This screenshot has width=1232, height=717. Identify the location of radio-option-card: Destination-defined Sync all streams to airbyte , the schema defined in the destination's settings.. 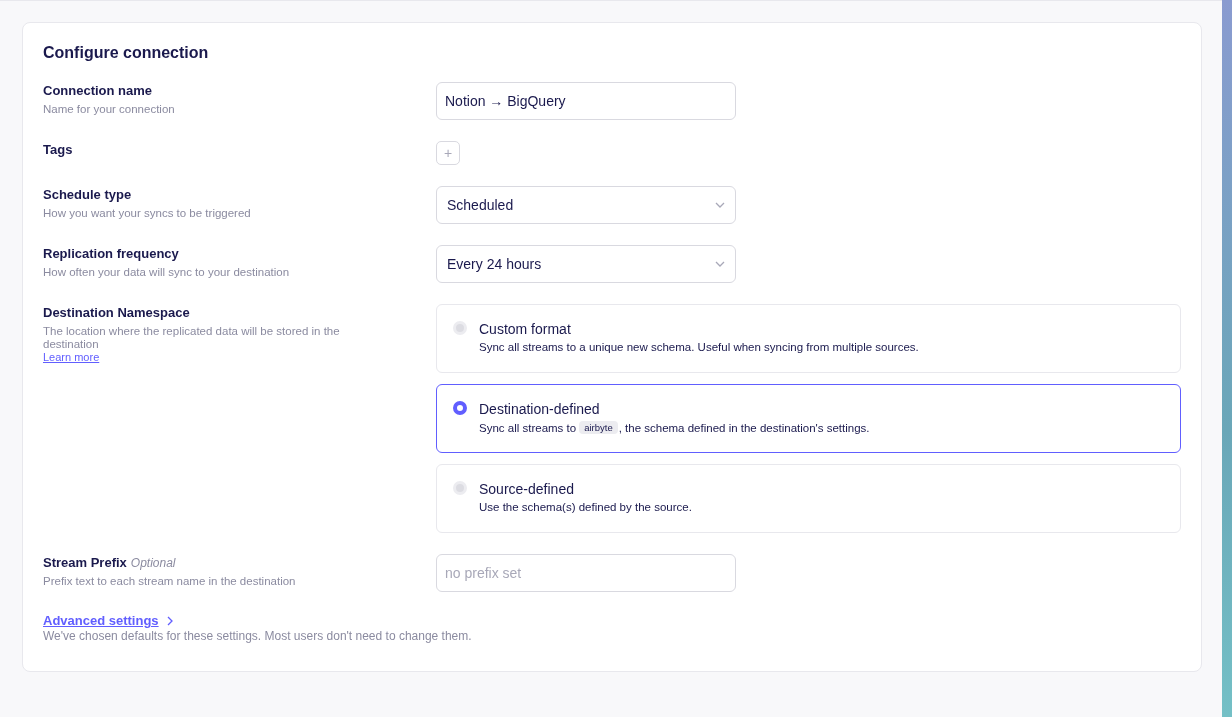
(808, 418).